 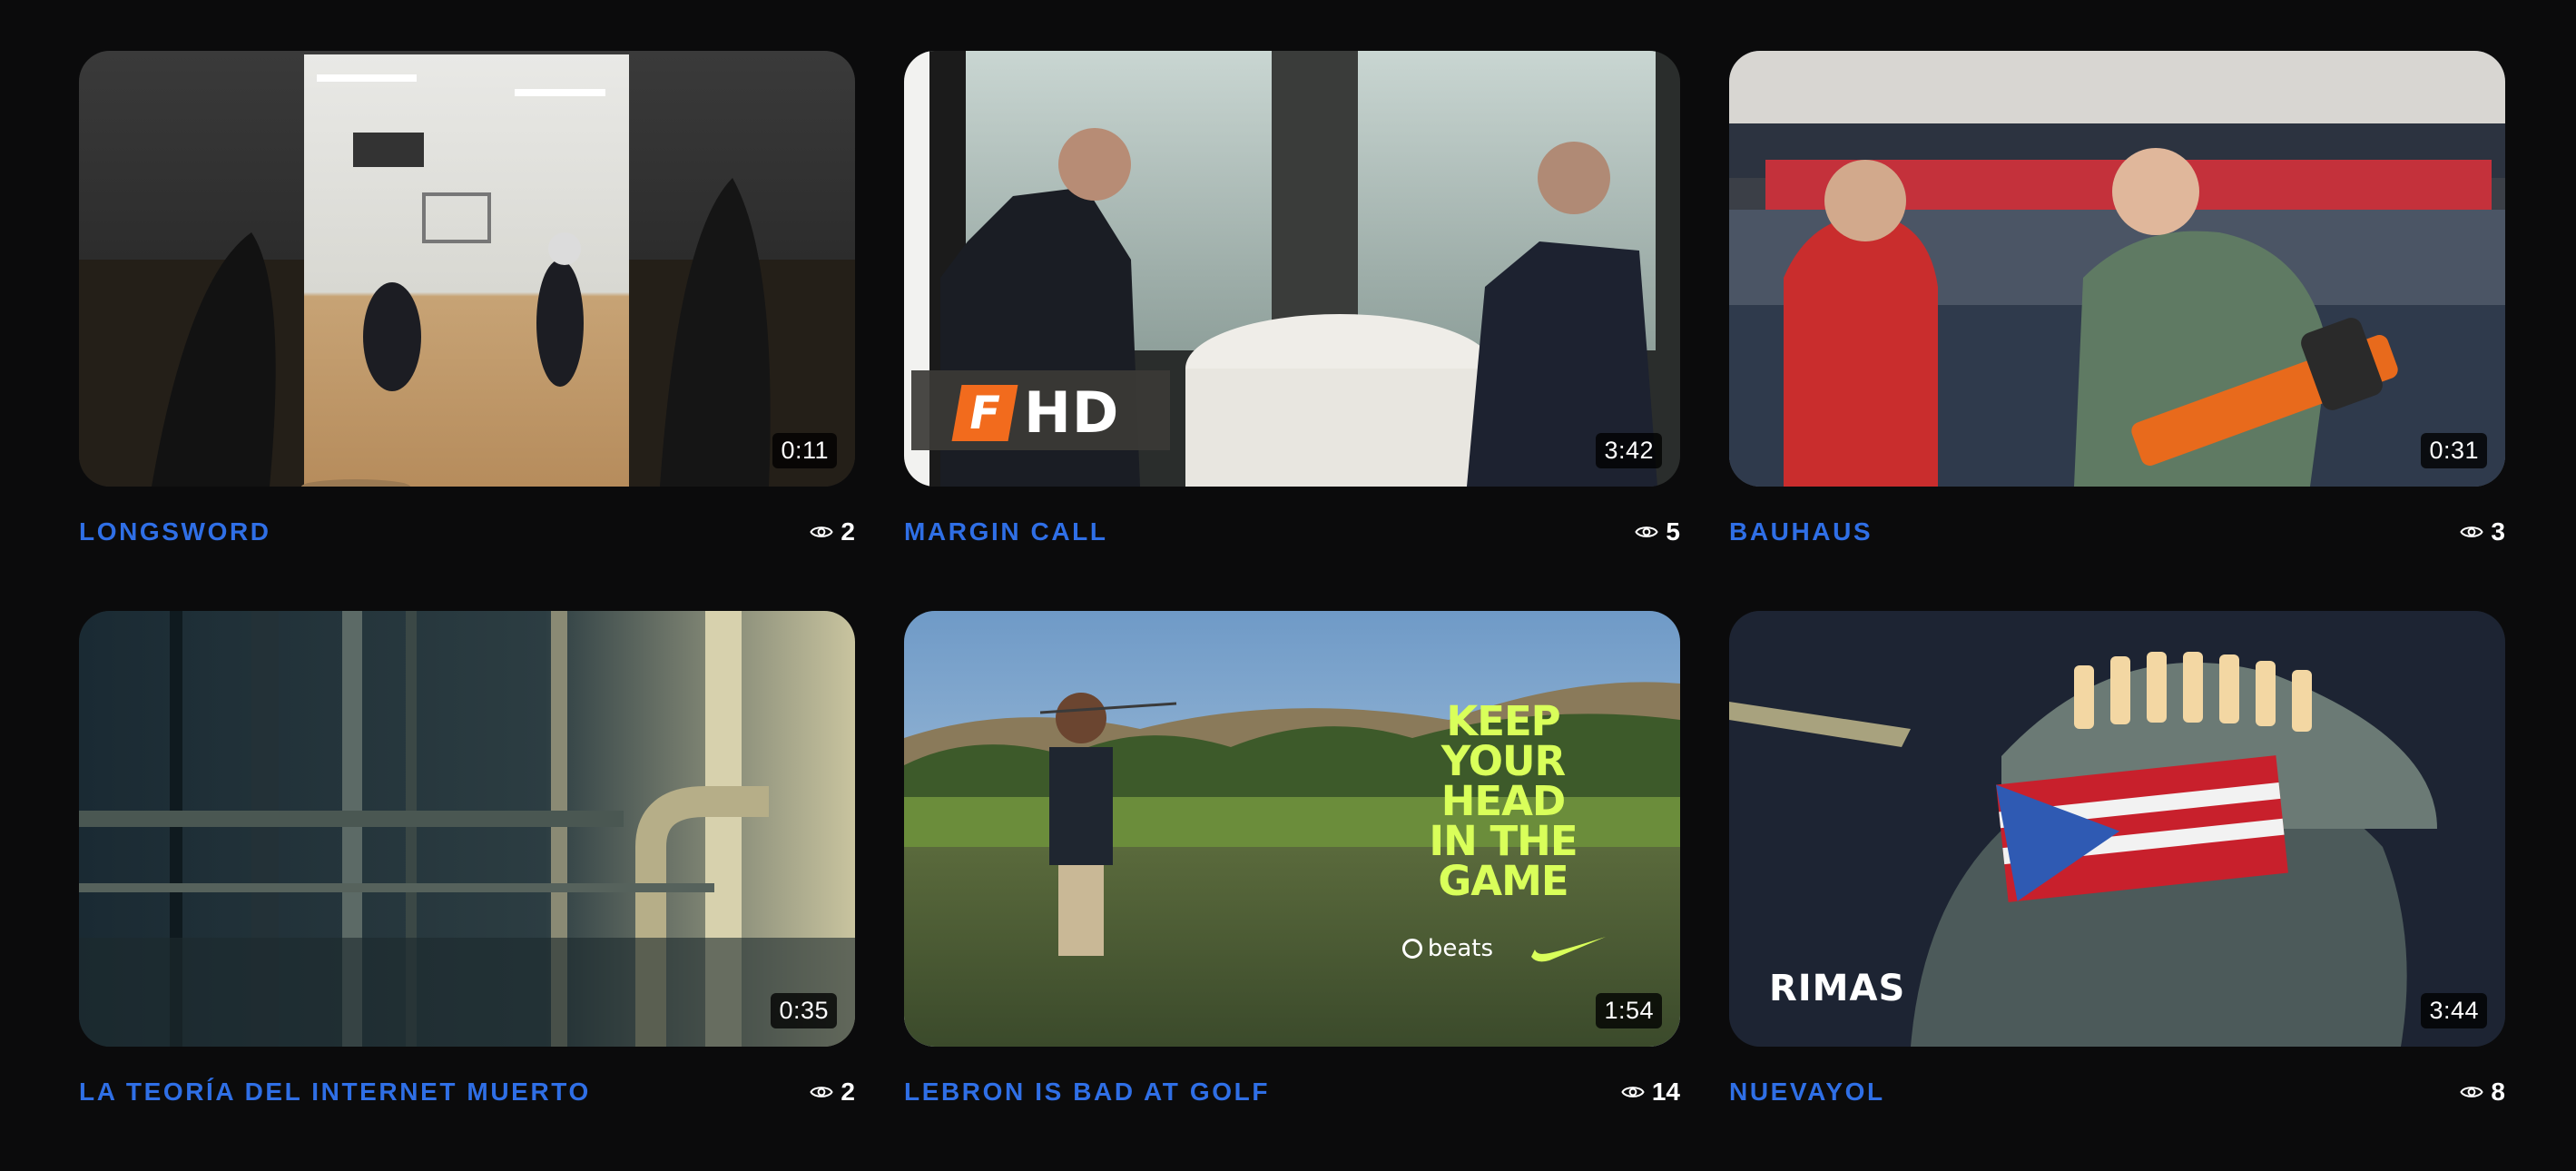 What do you see at coordinates (1665, 1092) in the screenshot?
I see `view-count-value: 14` at bounding box center [1665, 1092].